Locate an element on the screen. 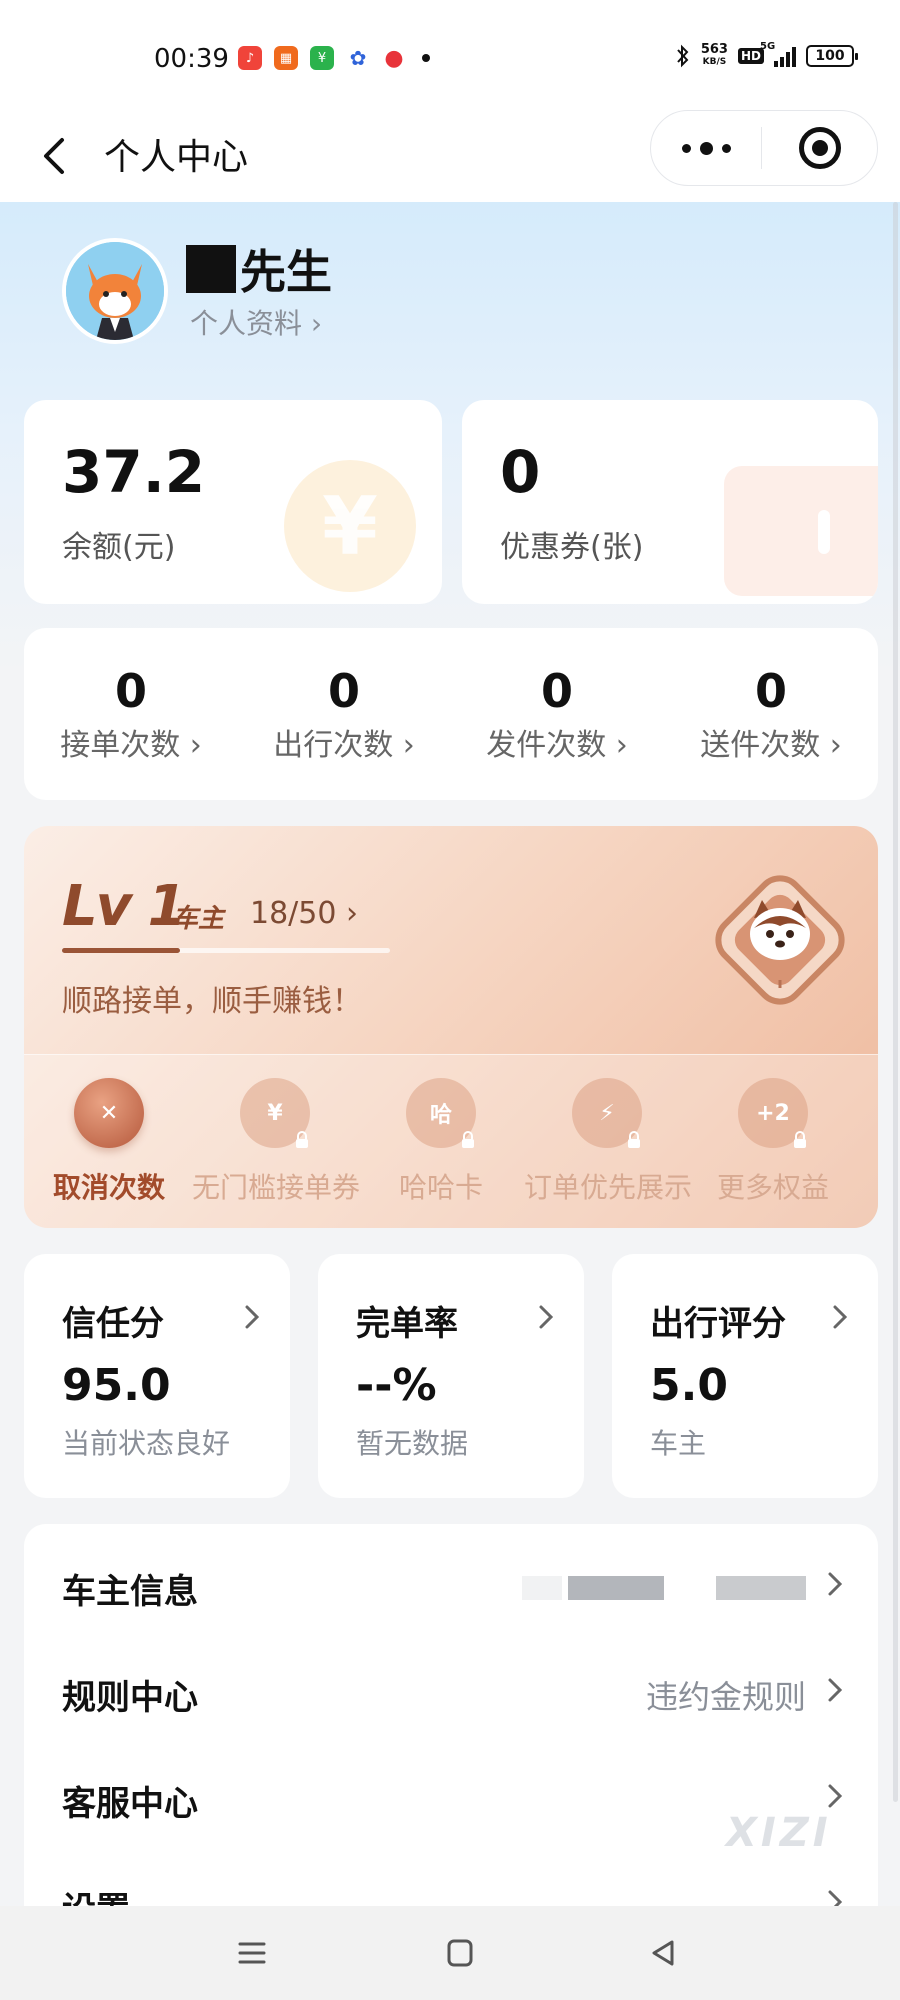  perk-label: 哈哈卡 is located at coordinates (440, 1187).